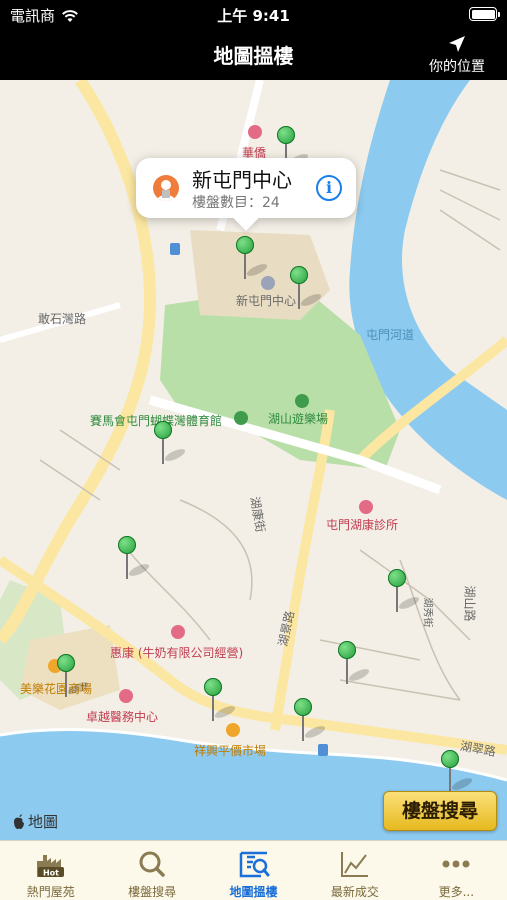  Describe the element at coordinates (50, 892) in the screenshot. I see `tab-label: 熱門屋苑` at that location.